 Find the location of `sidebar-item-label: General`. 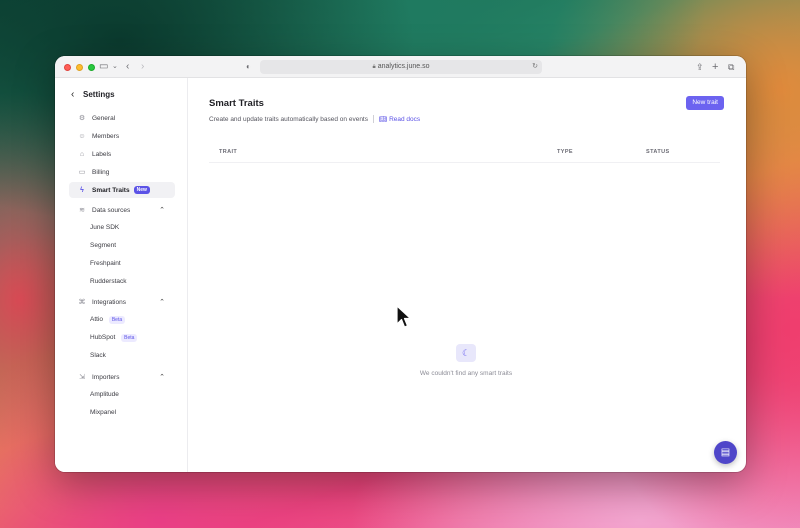

sidebar-item-label: General is located at coordinates (104, 118).